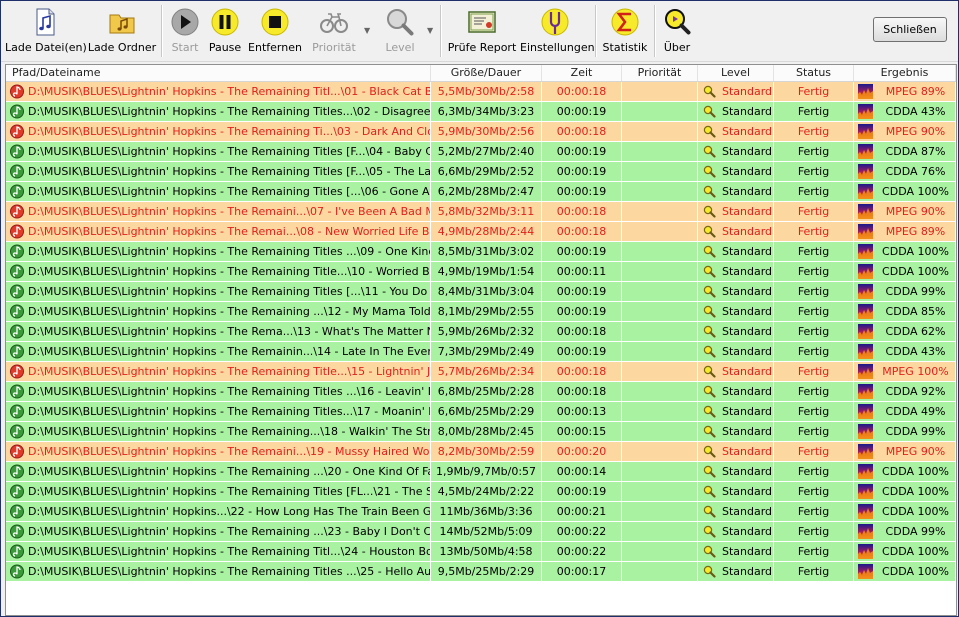  I want to click on pause-button: Pause, so click(225, 32).